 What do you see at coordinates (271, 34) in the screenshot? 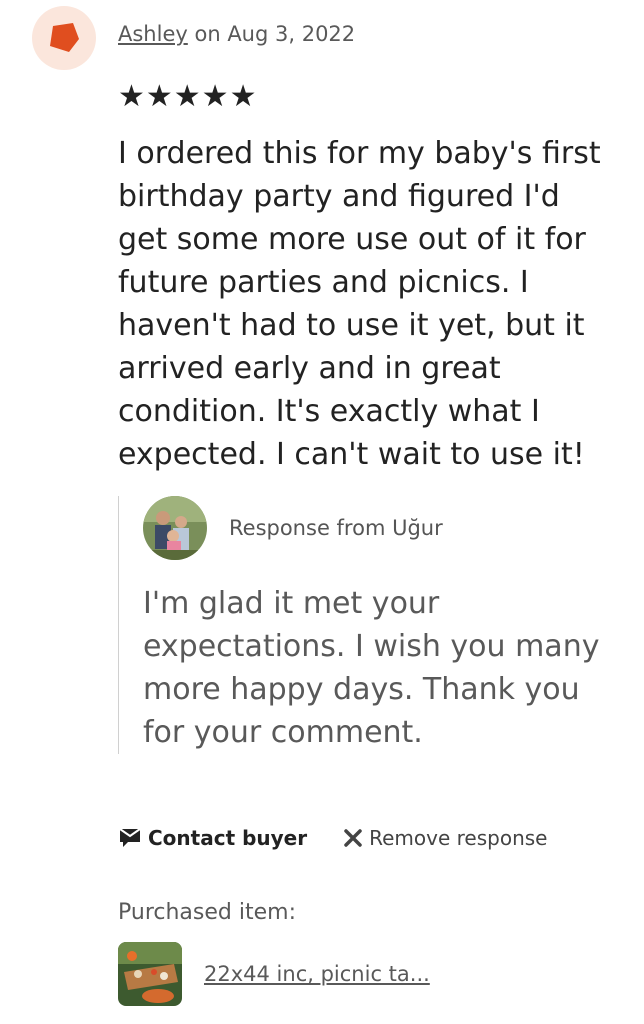
I see `review-date: on Aug 3, 2022` at bounding box center [271, 34].